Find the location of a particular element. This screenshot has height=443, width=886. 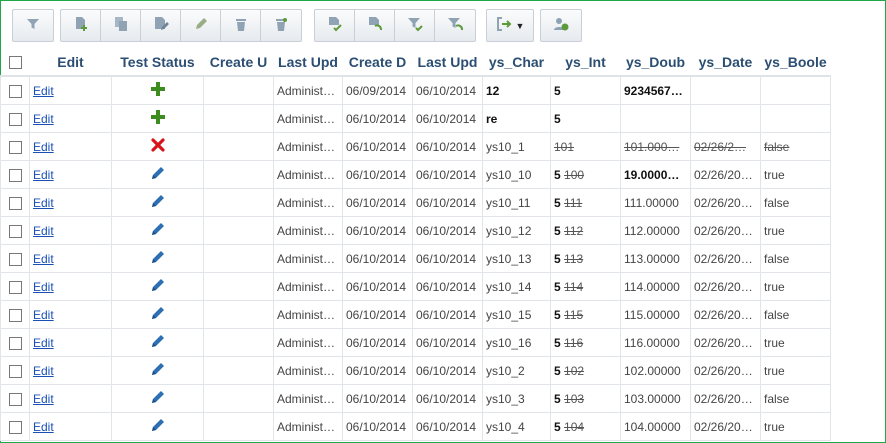

ys-boolean-cell: true is located at coordinates (795, 174).